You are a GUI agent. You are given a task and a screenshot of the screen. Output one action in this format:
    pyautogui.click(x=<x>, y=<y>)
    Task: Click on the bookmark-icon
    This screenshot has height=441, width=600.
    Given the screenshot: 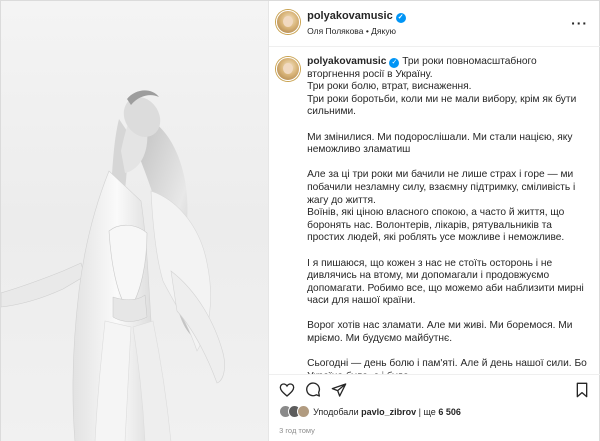 What is the action you would take?
    pyautogui.click(x=582, y=390)
    